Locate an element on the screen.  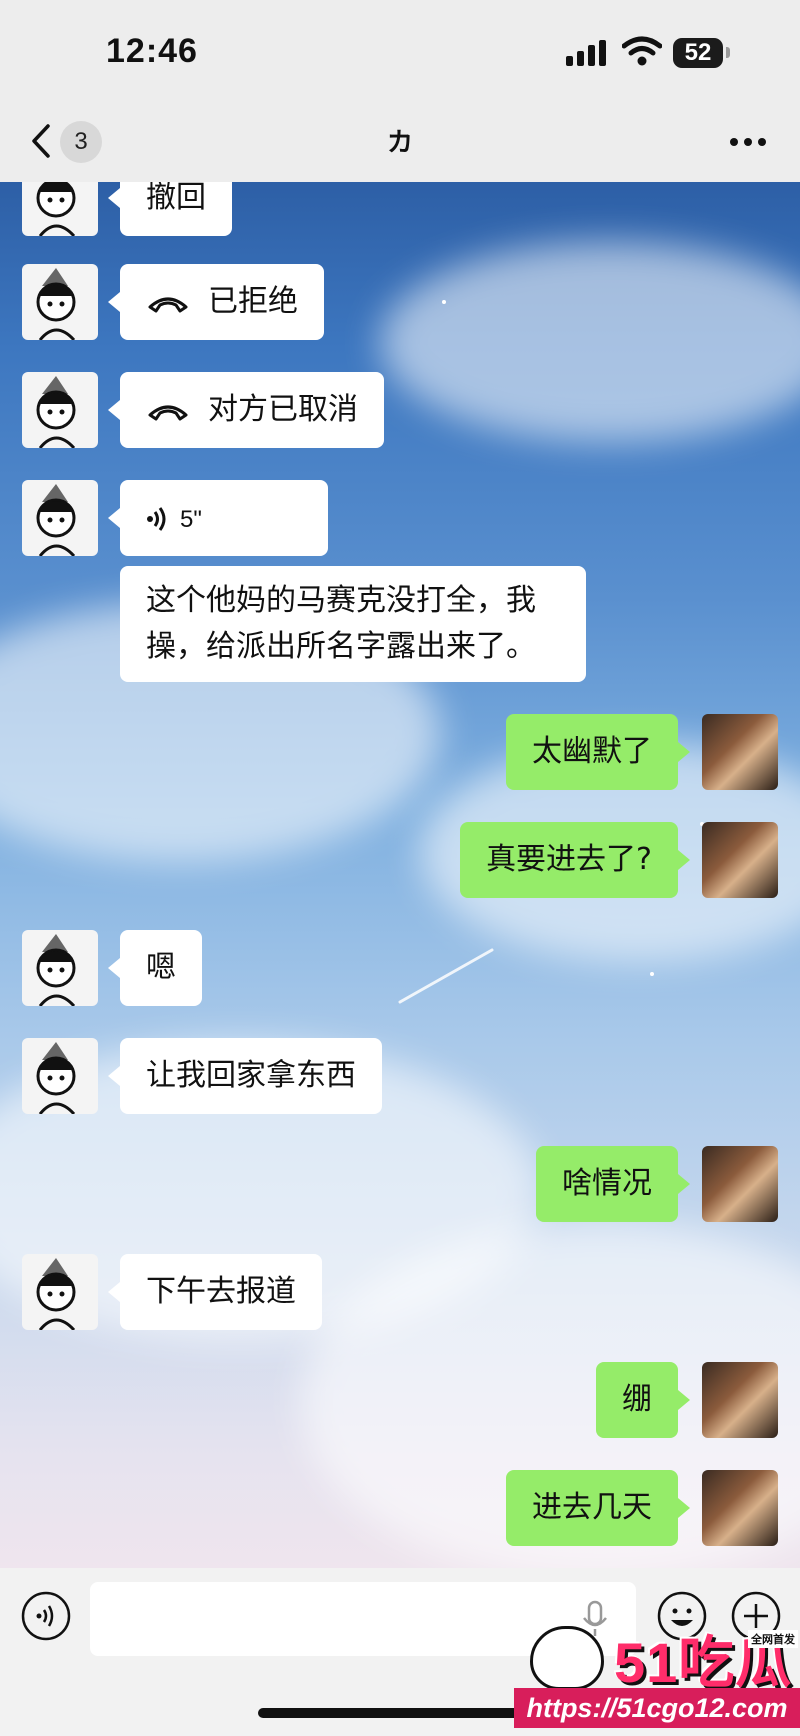
call-declined-bubble: 已拒绝 is located at coordinates (222, 302).